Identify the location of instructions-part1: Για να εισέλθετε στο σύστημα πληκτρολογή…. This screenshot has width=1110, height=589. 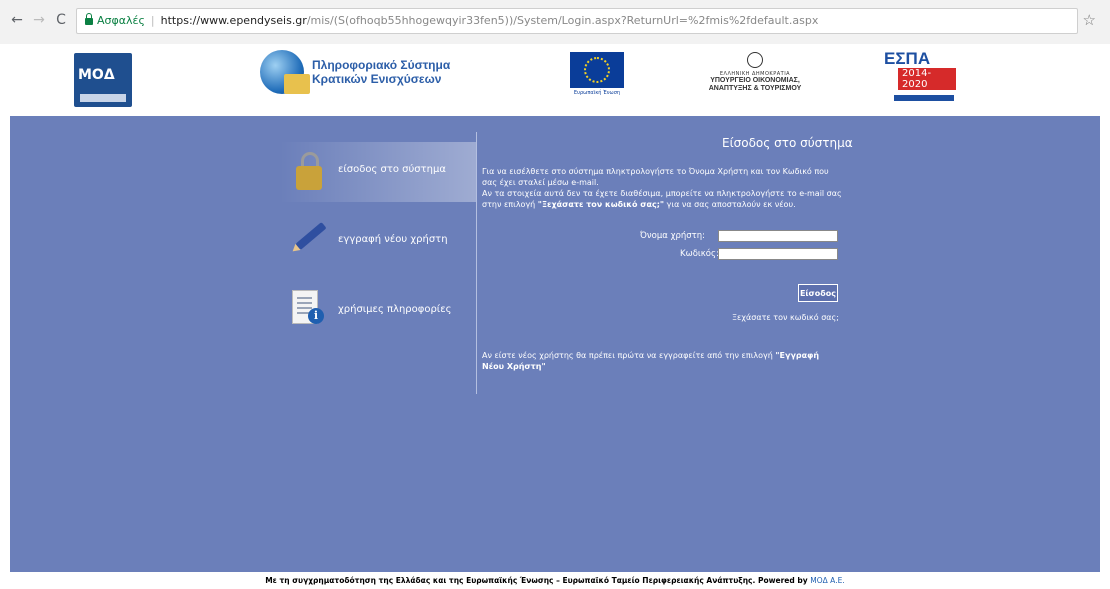
(655, 177).